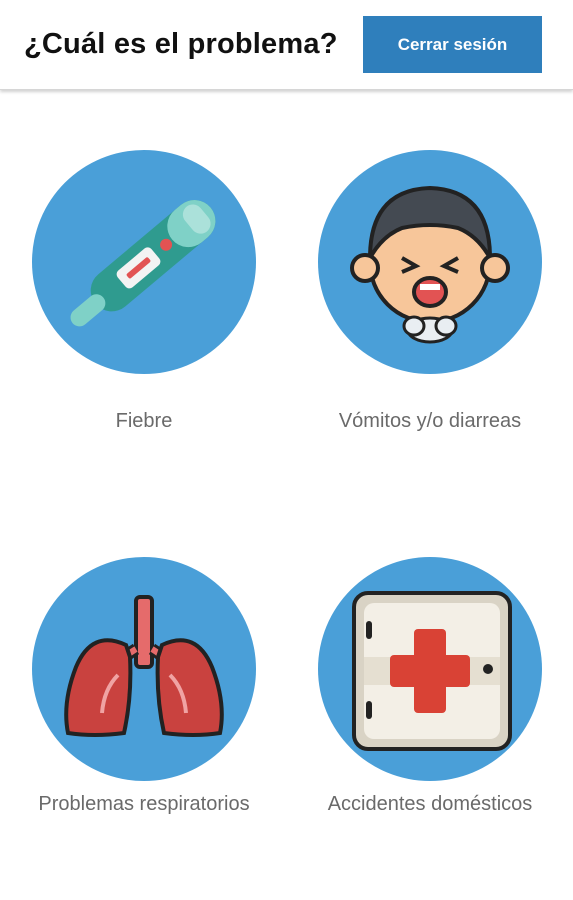  I want to click on first-aid-kit-icon, so click(432, 671).